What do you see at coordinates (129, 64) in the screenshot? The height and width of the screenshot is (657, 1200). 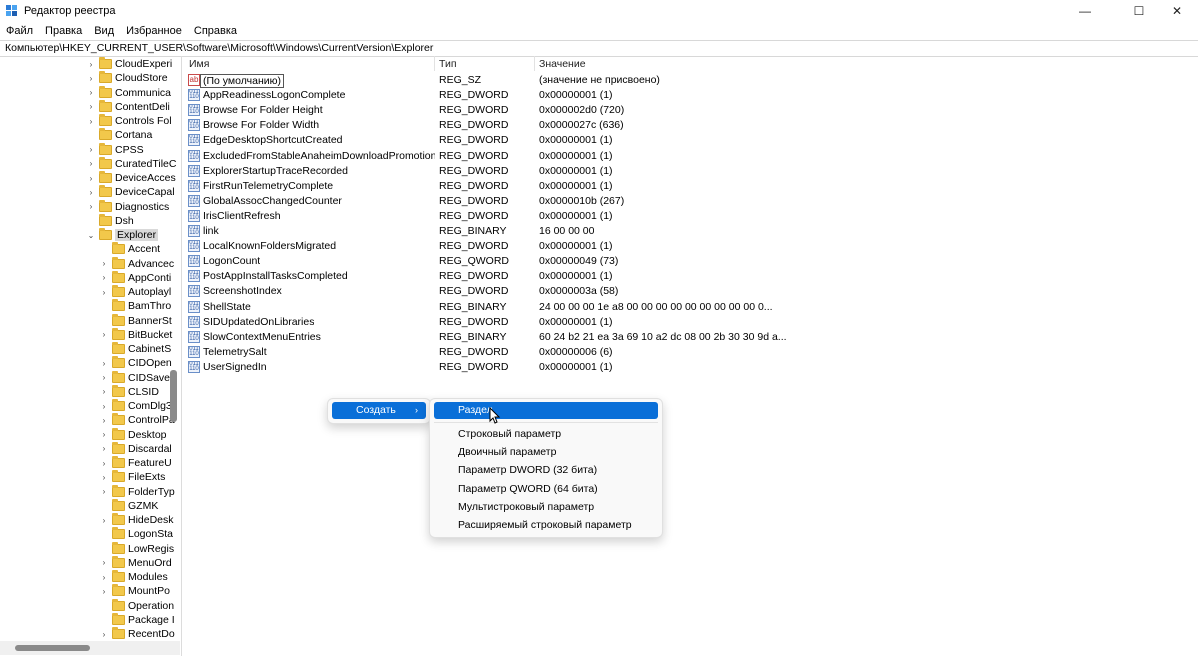 I see `tree-item: › CloudExperi` at bounding box center [129, 64].